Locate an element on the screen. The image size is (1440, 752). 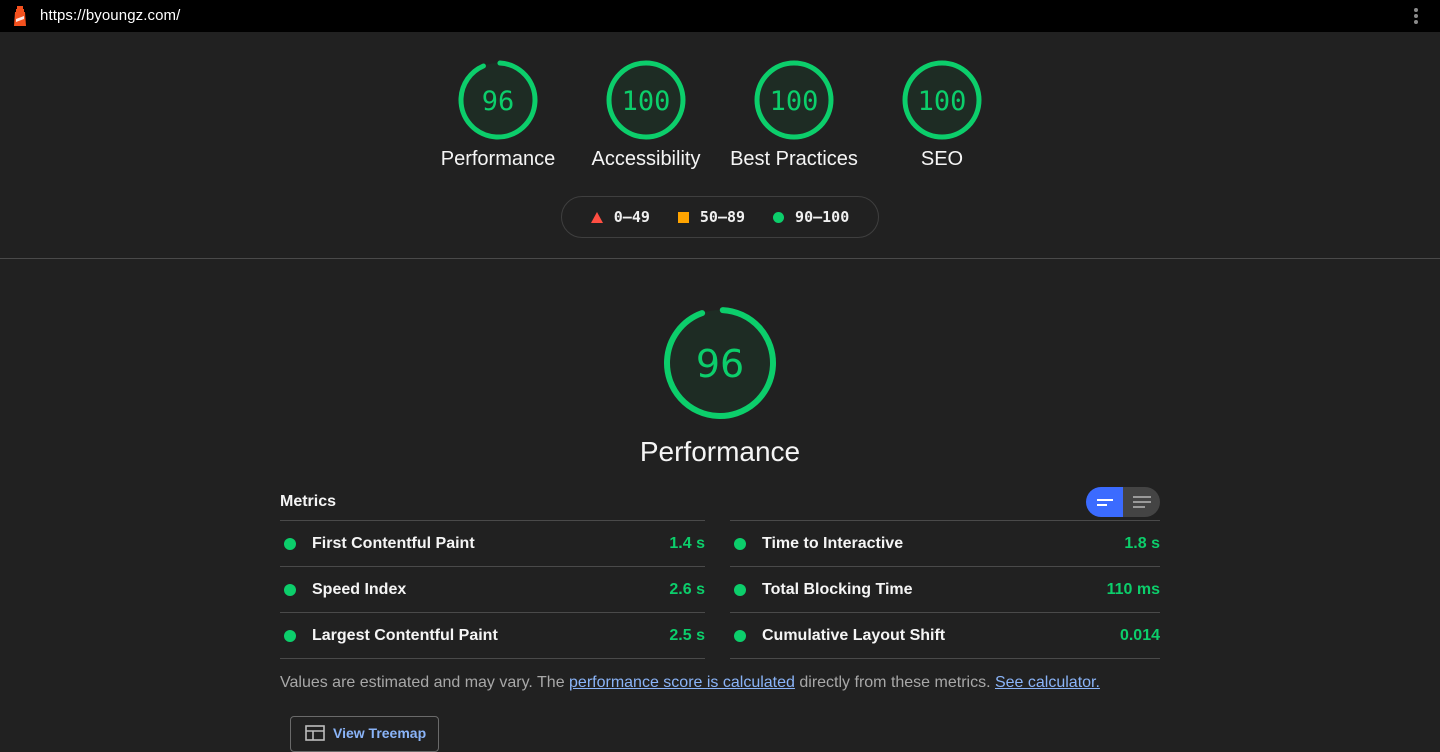
metric-cumulative-layout-shift: Cumulative Layout Shift 0.014 is located at coordinates (945, 636).